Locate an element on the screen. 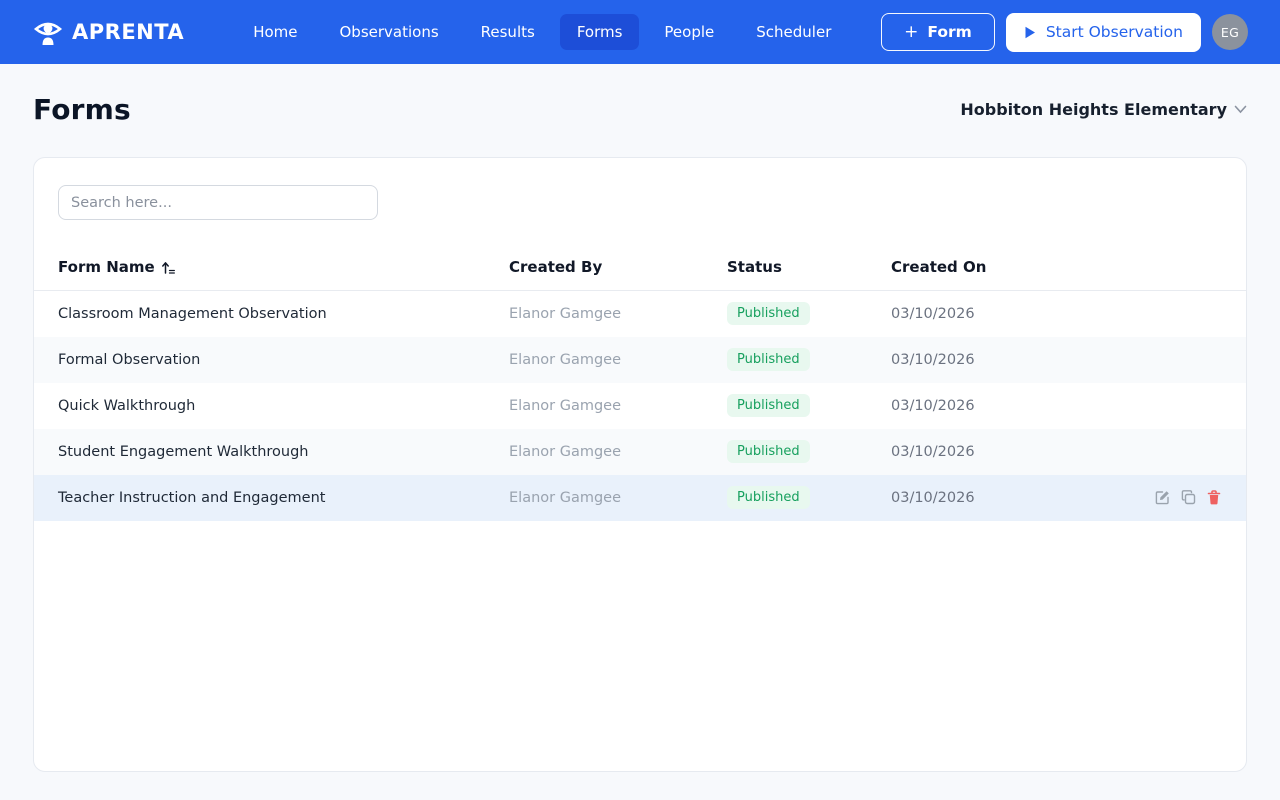 This screenshot has width=1280, height=800. row-actions is located at coordinates (1186, 497).